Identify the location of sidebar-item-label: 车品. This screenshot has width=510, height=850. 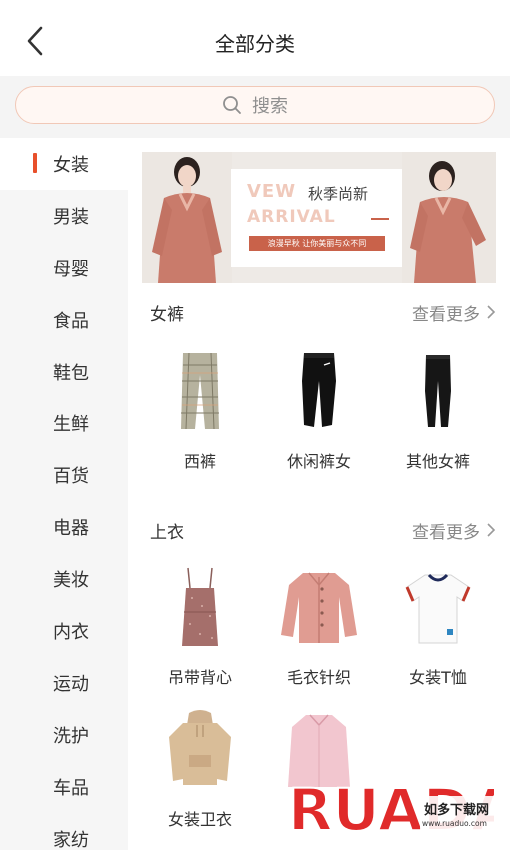
(71, 788).